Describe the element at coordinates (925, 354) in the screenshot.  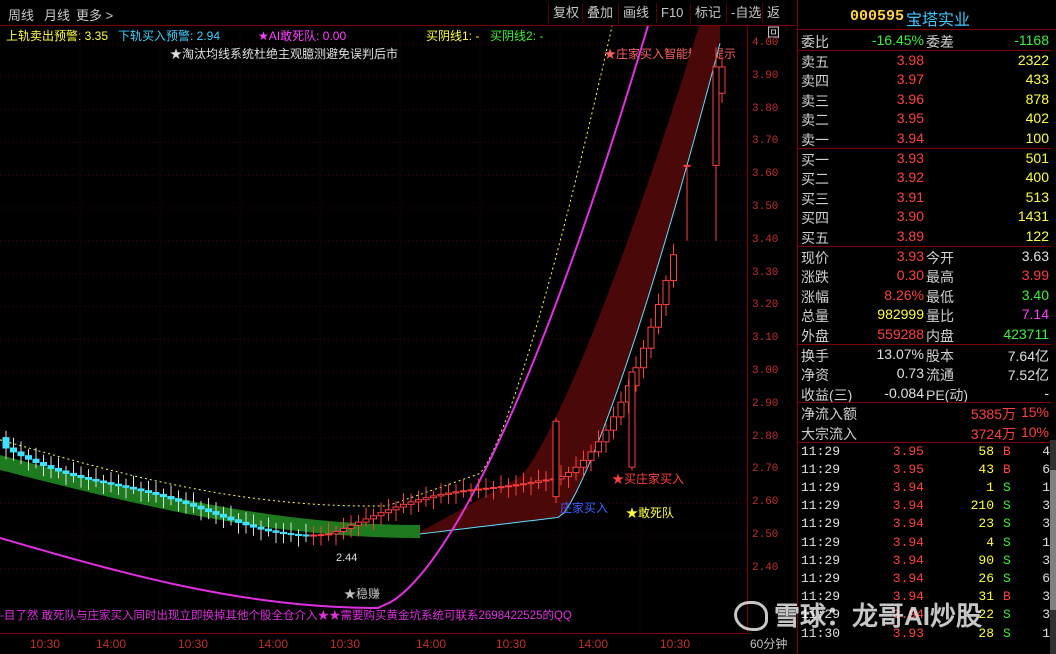
I see `fund-row: 换手 13.07% 股本 7.64亿` at that location.